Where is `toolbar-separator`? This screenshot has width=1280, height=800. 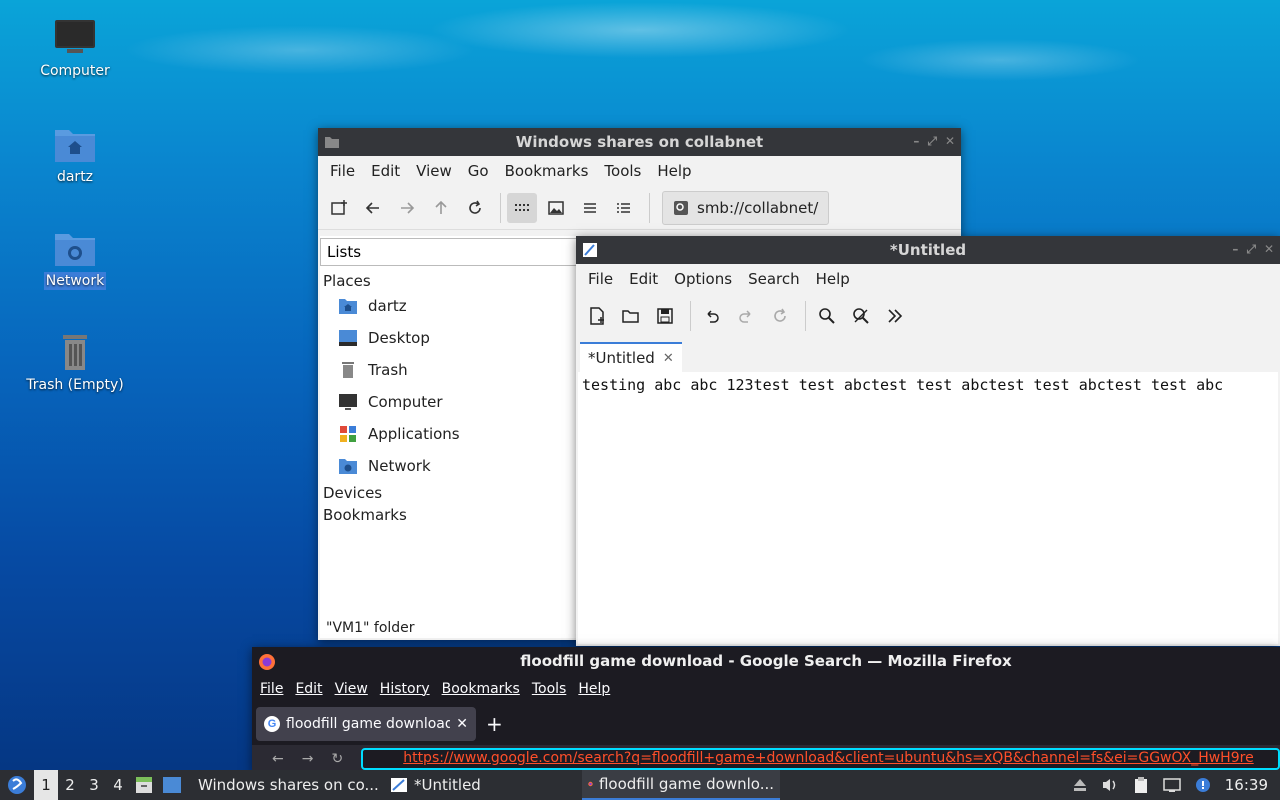
toolbar-separator is located at coordinates (649, 207).